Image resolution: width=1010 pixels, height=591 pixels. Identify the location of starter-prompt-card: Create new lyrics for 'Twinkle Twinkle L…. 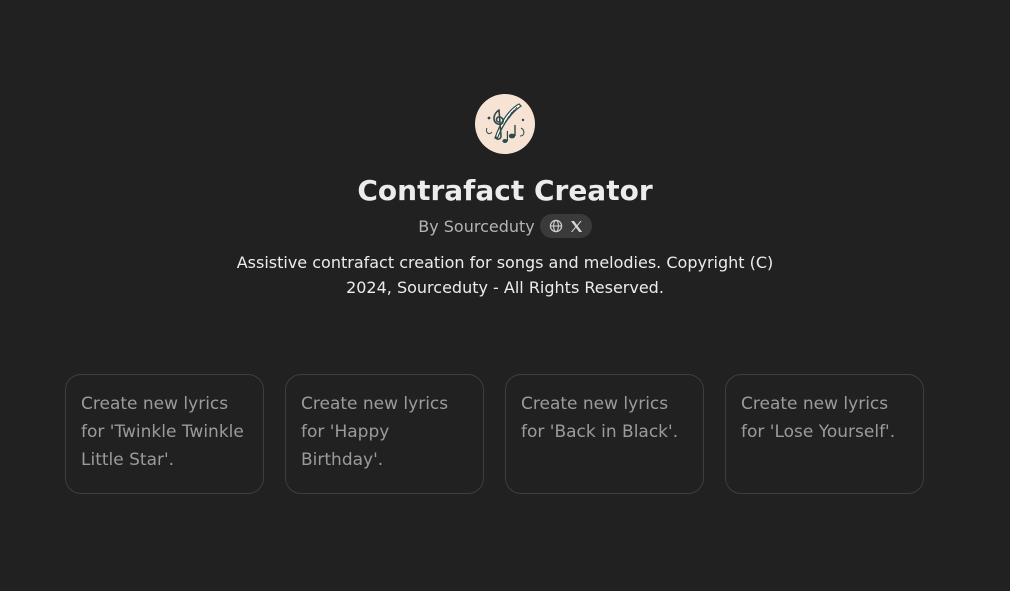
(164, 434).